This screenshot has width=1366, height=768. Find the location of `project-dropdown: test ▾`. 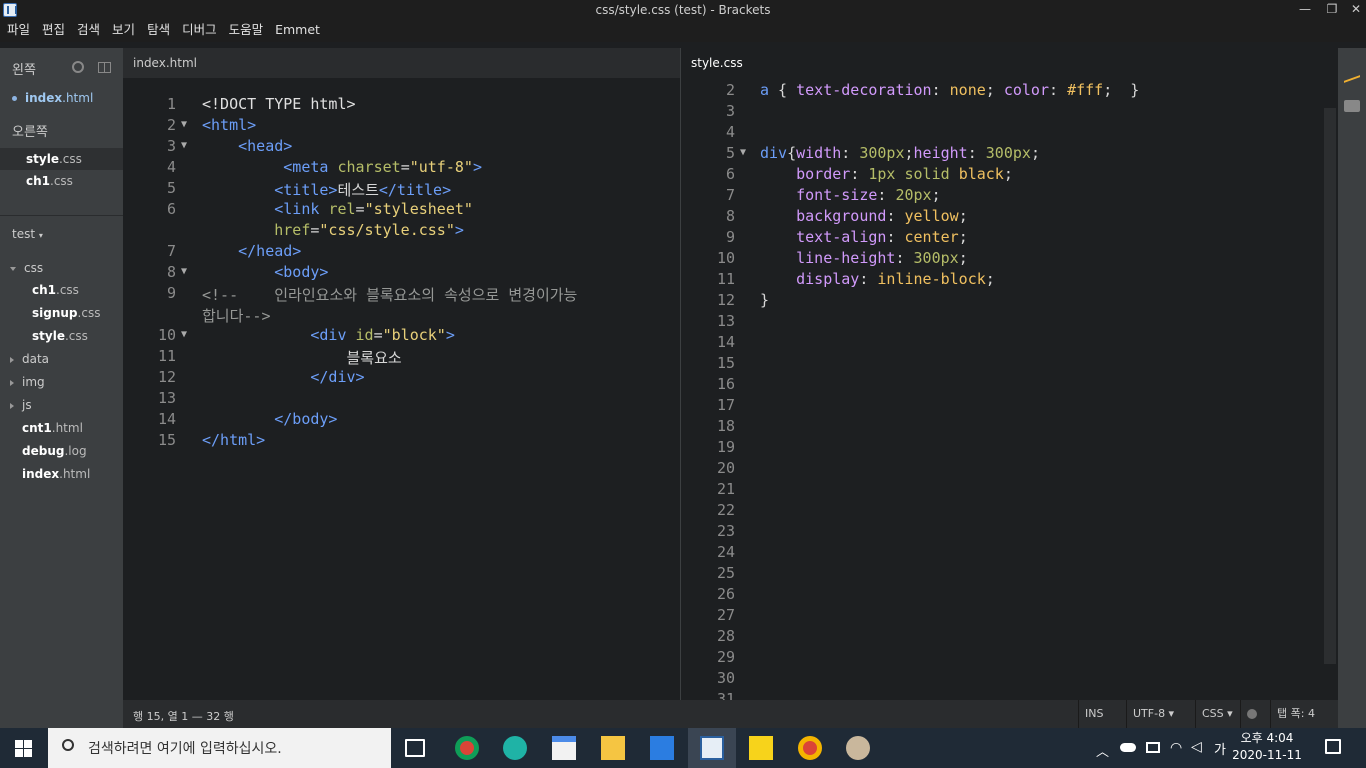

project-dropdown: test ▾ is located at coordinates (27, 234).